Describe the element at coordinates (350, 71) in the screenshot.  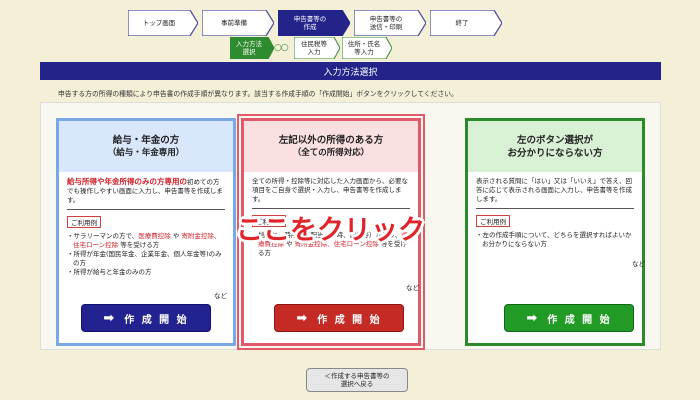
I see `page-title-bar: 入力方法選択` at that location.